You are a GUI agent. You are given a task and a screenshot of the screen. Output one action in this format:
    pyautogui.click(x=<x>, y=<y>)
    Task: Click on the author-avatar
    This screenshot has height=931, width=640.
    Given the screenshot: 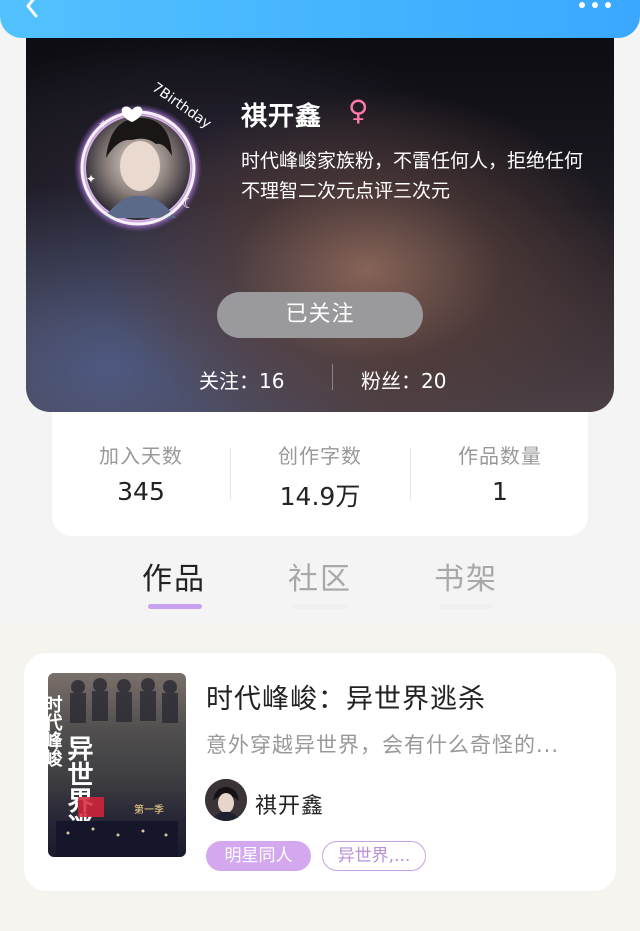 What is the action you would take?
    pyautogui.click(x=226, y=800)
    